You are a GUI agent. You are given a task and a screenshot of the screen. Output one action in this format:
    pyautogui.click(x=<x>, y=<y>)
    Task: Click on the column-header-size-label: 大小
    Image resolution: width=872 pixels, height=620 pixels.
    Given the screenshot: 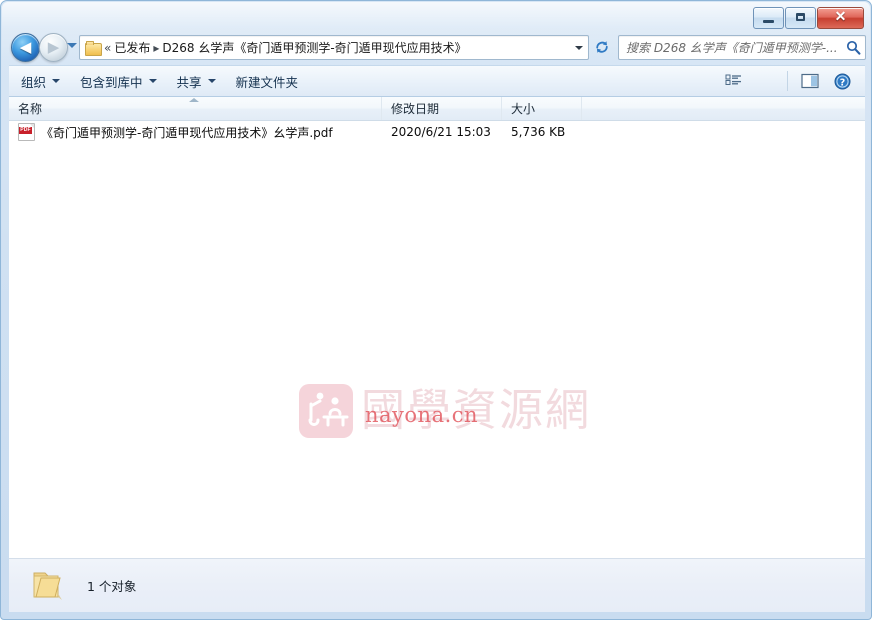 What is the action you would take?
    pyautogui.click(x=523, y=109)
    